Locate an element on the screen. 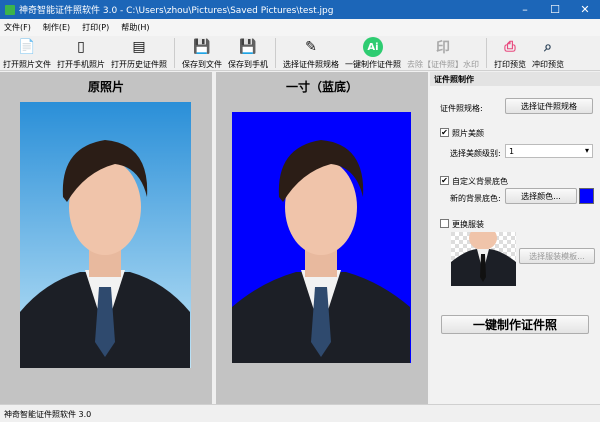  maximize-button: ☐ is located at coordinates (555, 9).